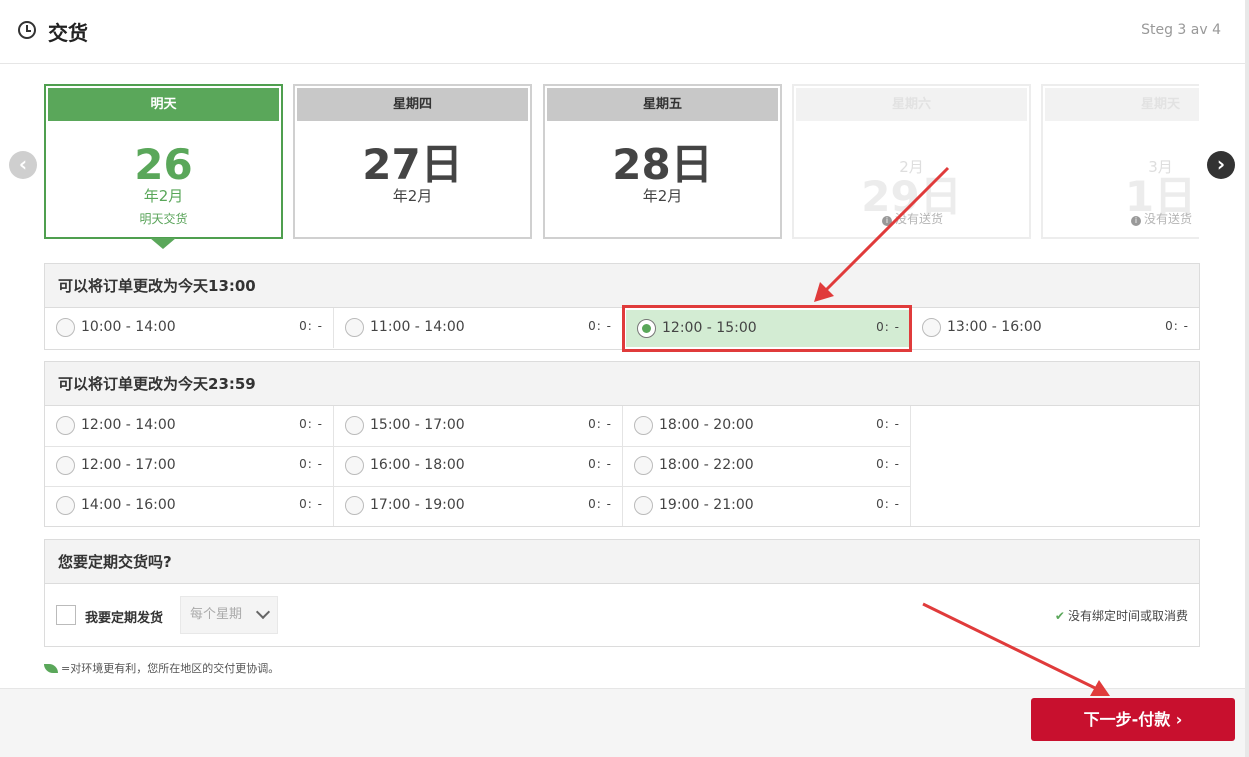 The image size is (1249, 757). What do you see at coordinates (706, 505) in the screenshot?
I see `timeslot-time: 19:00 - 21:00` at bounding box center [706, 505].